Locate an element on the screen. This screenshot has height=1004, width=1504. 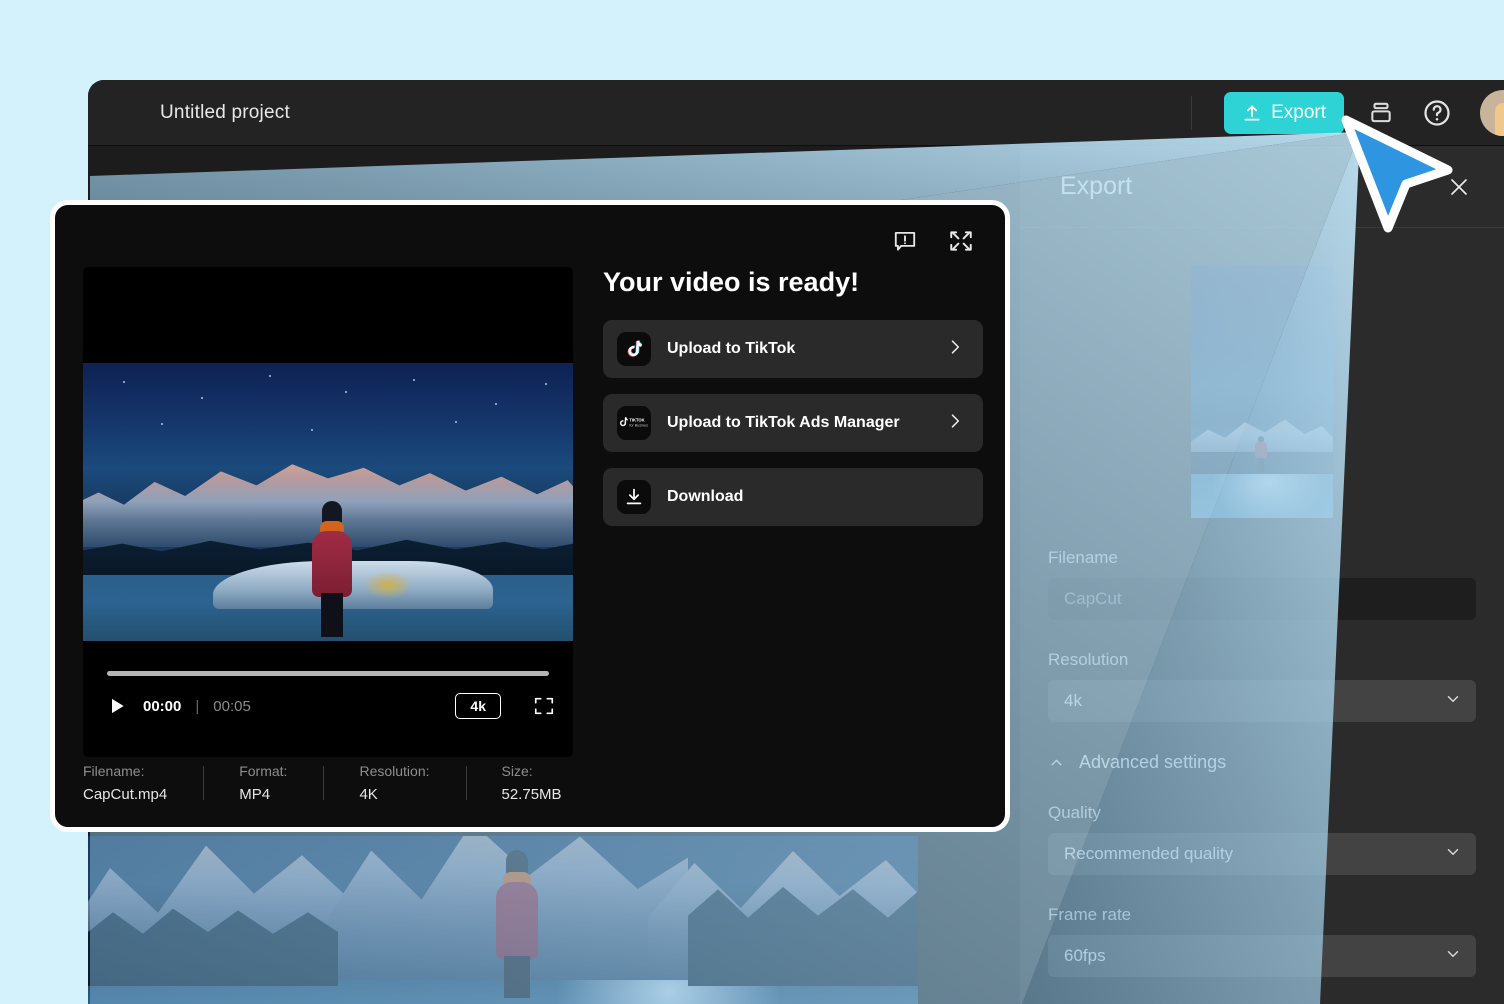
preview-frame is located at coordinates (328, 502).